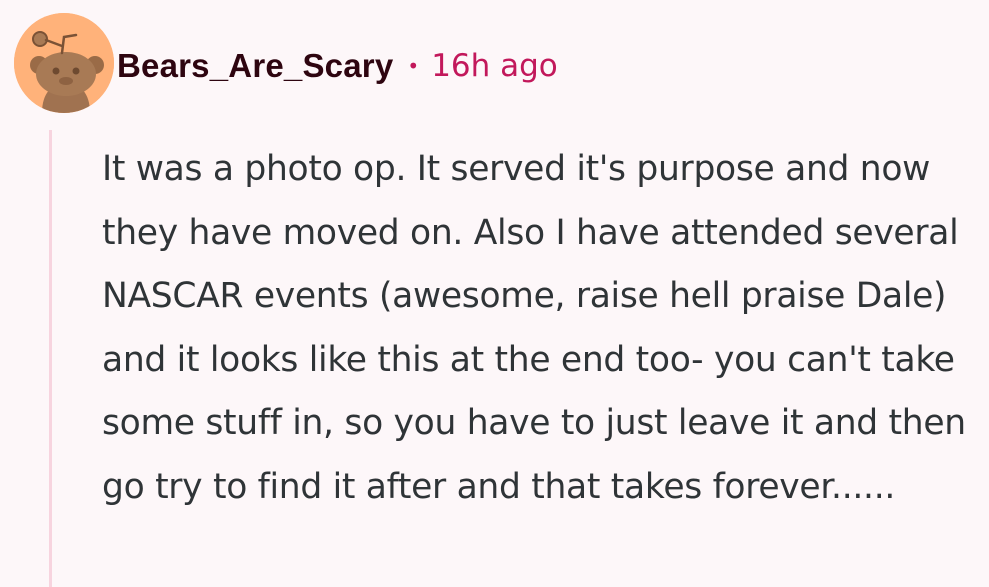 Image resolution: width=989 pixels, height=587 pixels. I want to click on user-avatar, so click(64, 63).